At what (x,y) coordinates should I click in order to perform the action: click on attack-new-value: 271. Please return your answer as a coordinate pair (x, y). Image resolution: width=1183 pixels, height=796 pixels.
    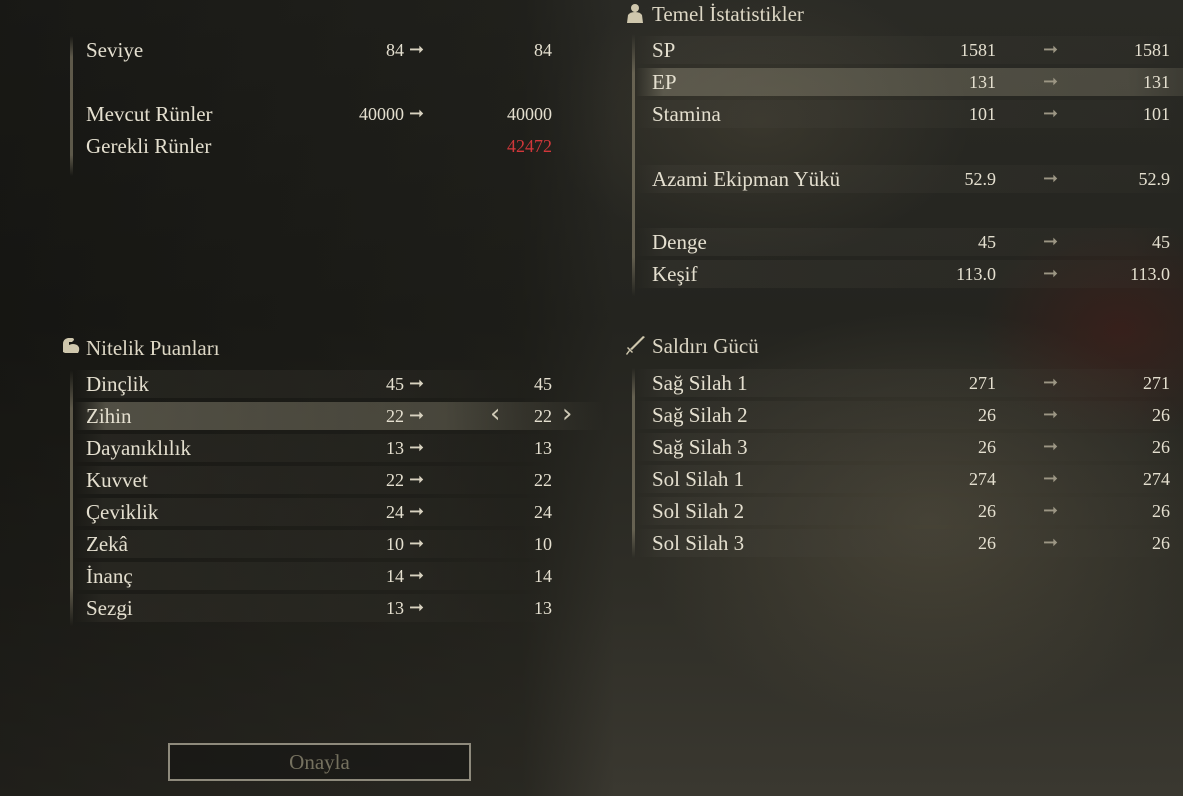
    Looking at the image, I should click on (1156, 383).